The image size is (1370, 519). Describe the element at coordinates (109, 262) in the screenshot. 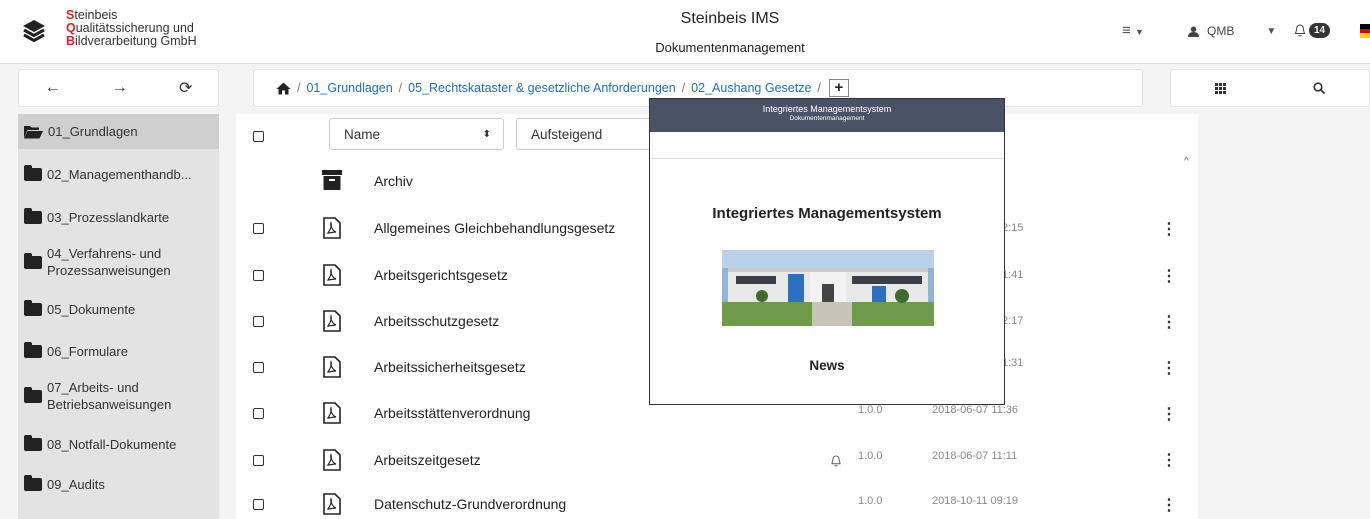

I see `sidebar-item-label-group: 04_Verfahrens- und Prozessanweisungen` at that location.